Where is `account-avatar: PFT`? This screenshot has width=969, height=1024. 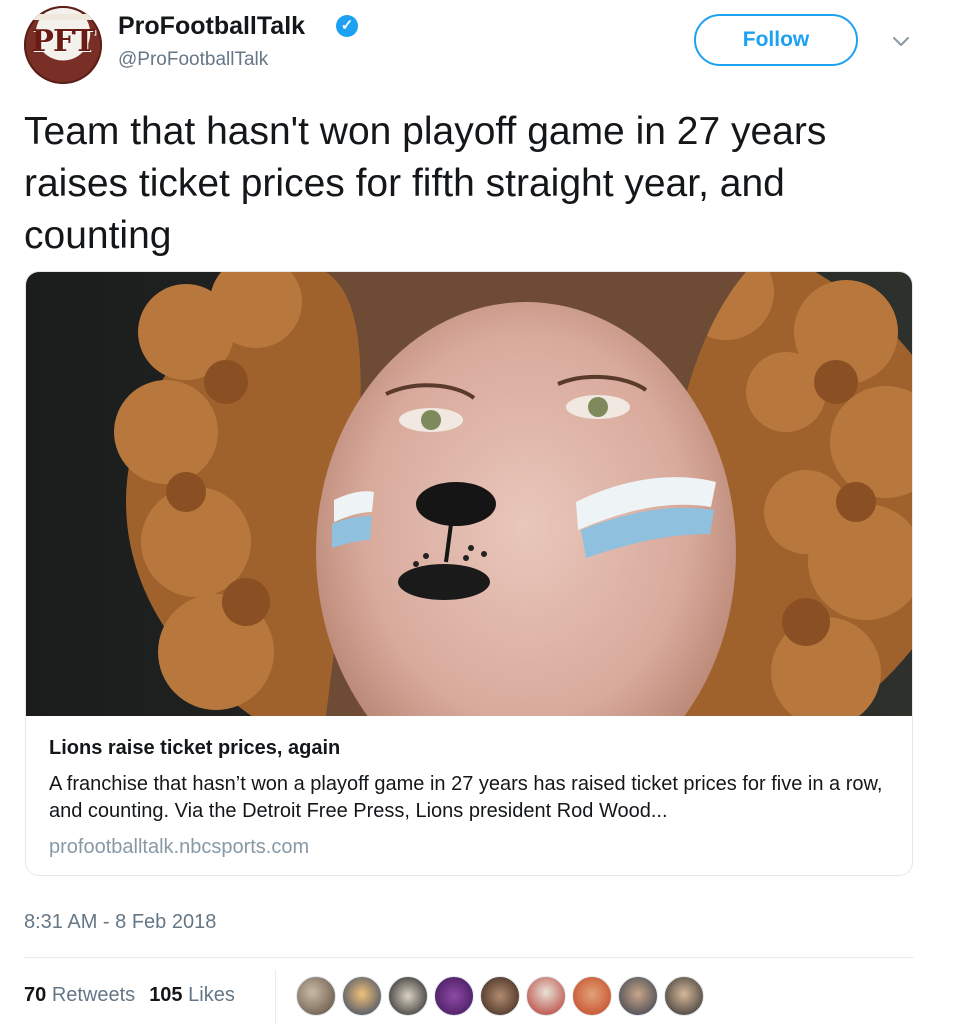 account-avatar: PFT is located at coordinates (63, 45).